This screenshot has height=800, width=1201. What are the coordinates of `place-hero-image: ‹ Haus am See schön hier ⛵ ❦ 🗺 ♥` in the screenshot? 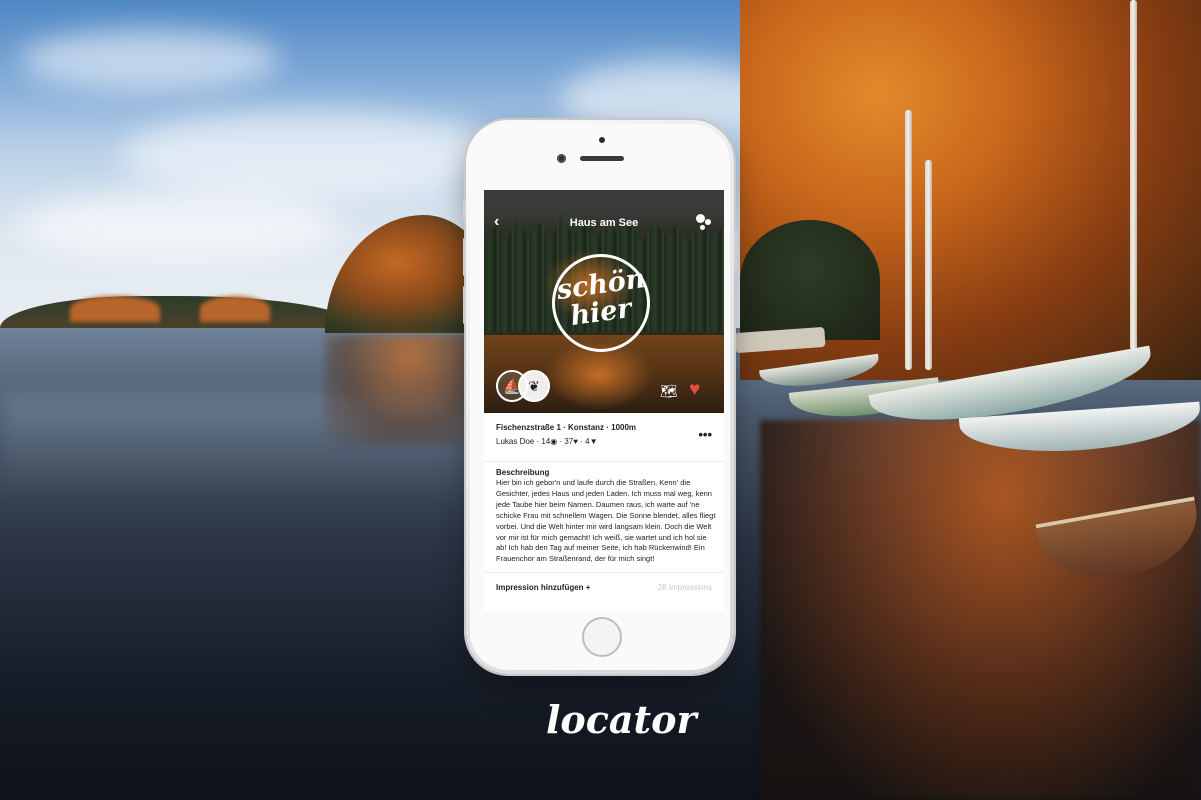 It's located at (604, 301).